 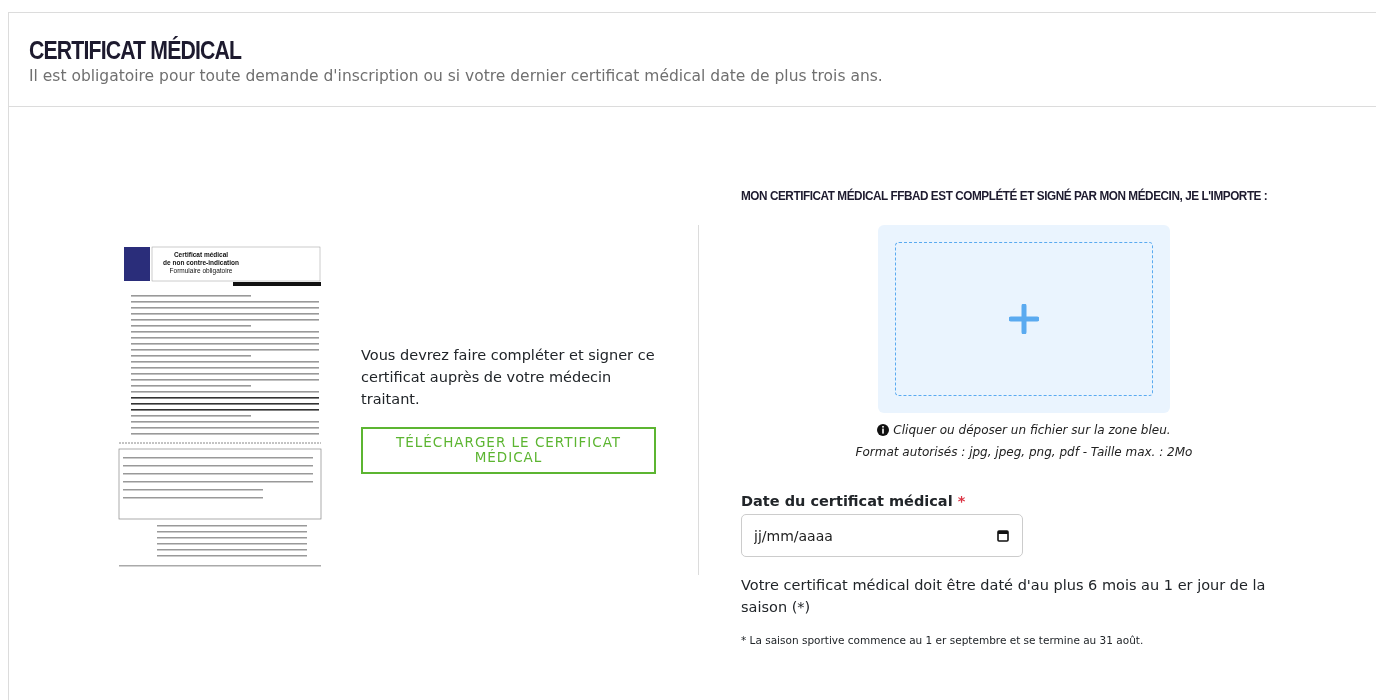 I want to click on upload-heading: MON CERTIFICAT MÉDICAL FFBAD EST COMPLÉTÉ ET SIGNÉ PAR MON MÉDECIN, JE L'IMPORTE :, so click(x=1004, y=196).